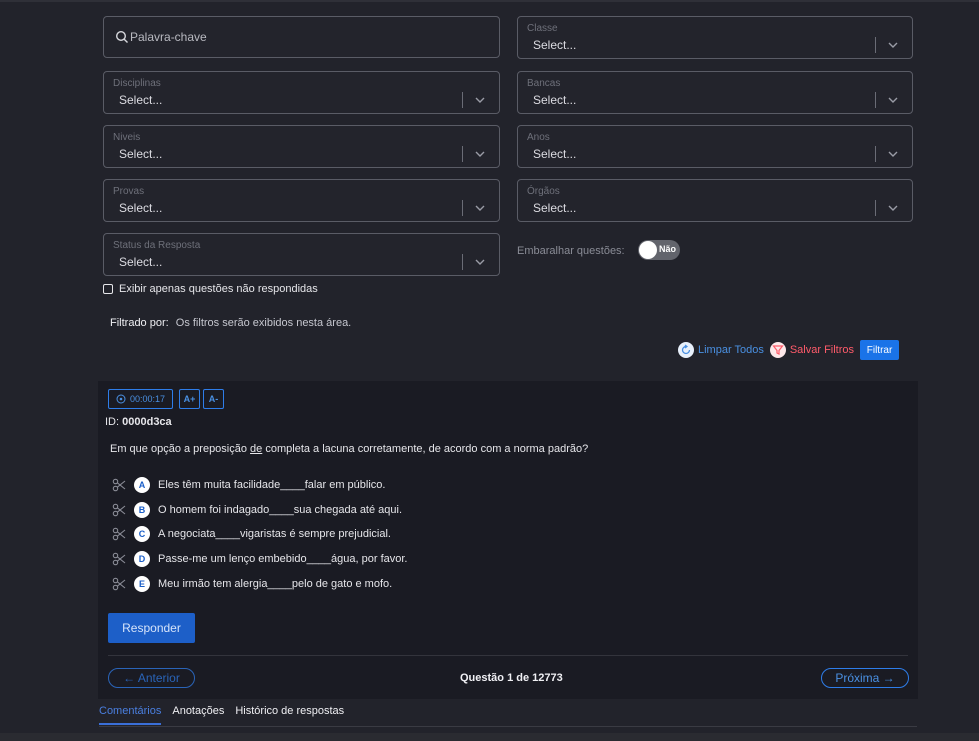 This screenshot has height=741, width=979. I want to click on save-filters-label: Salvar Filtros, so click(822, 350).